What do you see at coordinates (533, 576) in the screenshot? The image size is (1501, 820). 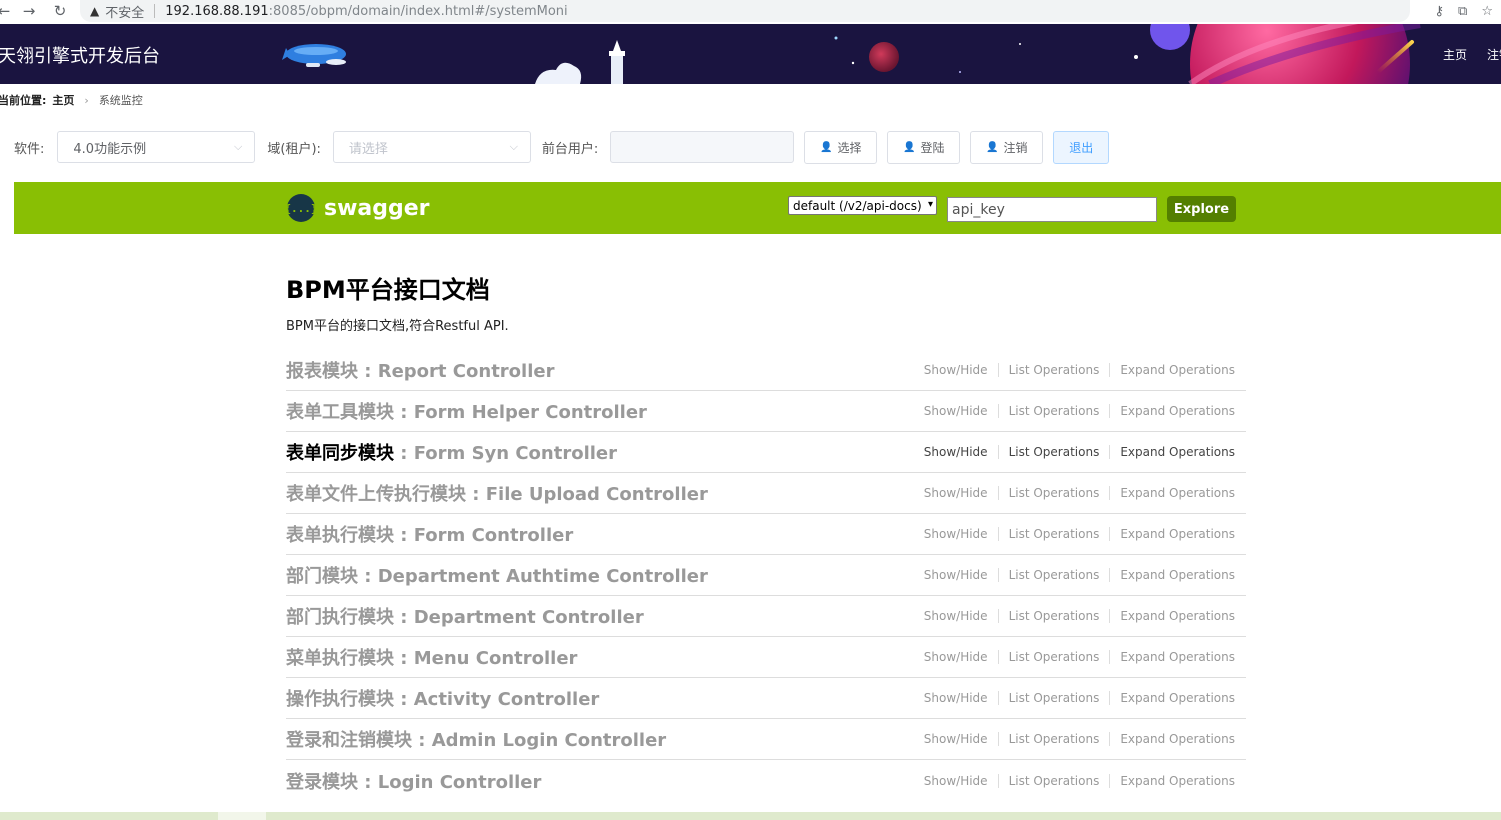 I see `resource-title-en: : Department Authtime Controller` at bounding box center [533, 576].